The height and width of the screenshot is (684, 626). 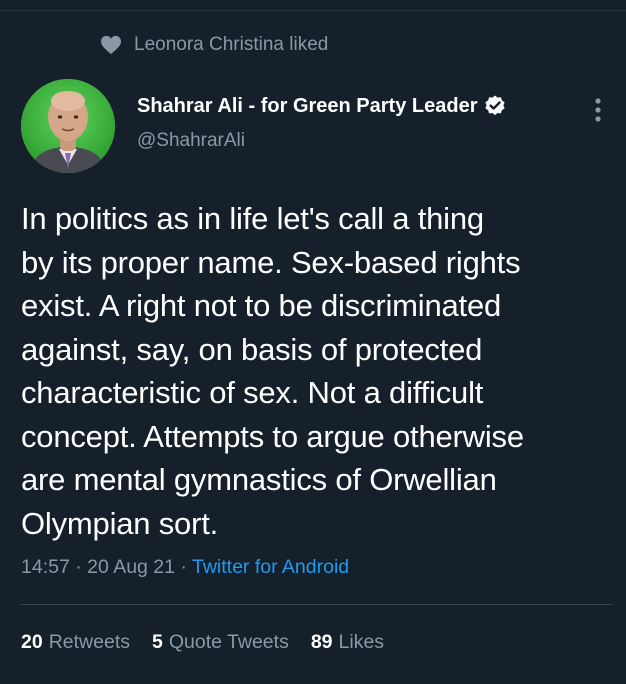 I want to click on top-divider, so click(x=313, y=10).